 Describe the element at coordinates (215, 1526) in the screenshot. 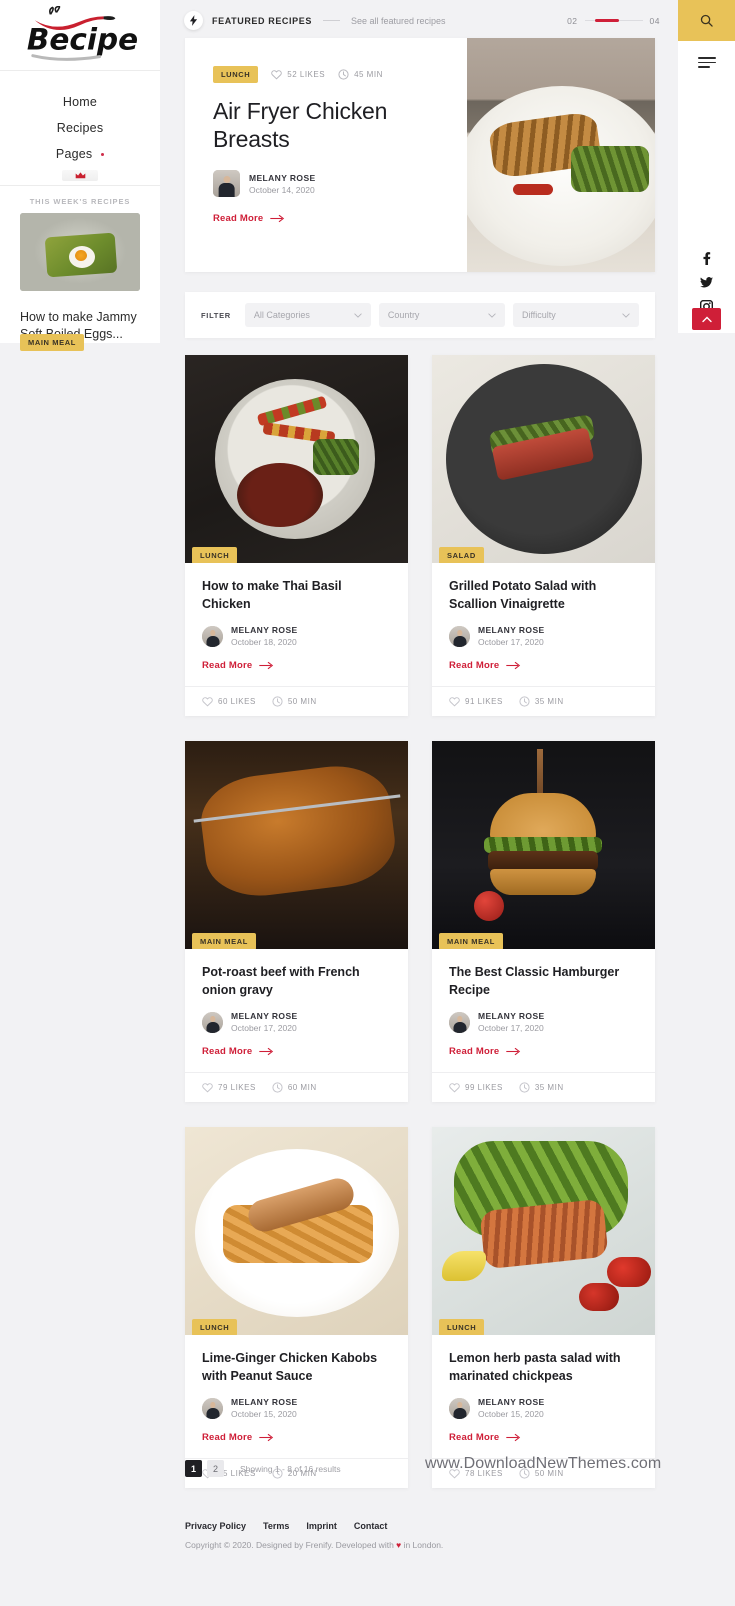

I see `footer-link-privacy-policy: Privacy Policy` at that location.